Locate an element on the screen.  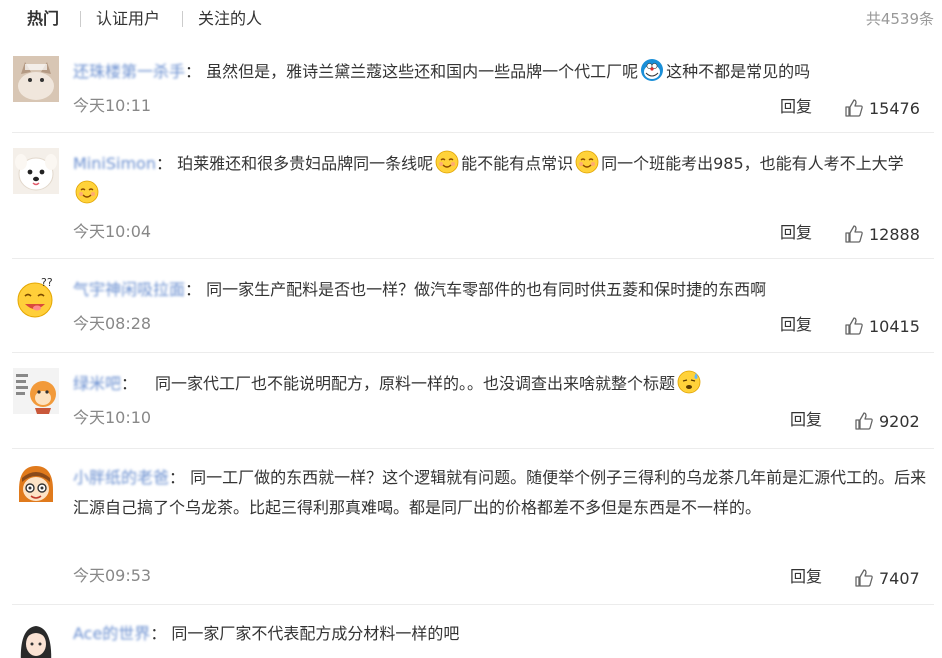
comment-text: 这种不都是常见的吗 is located at coordinates (738, 71).